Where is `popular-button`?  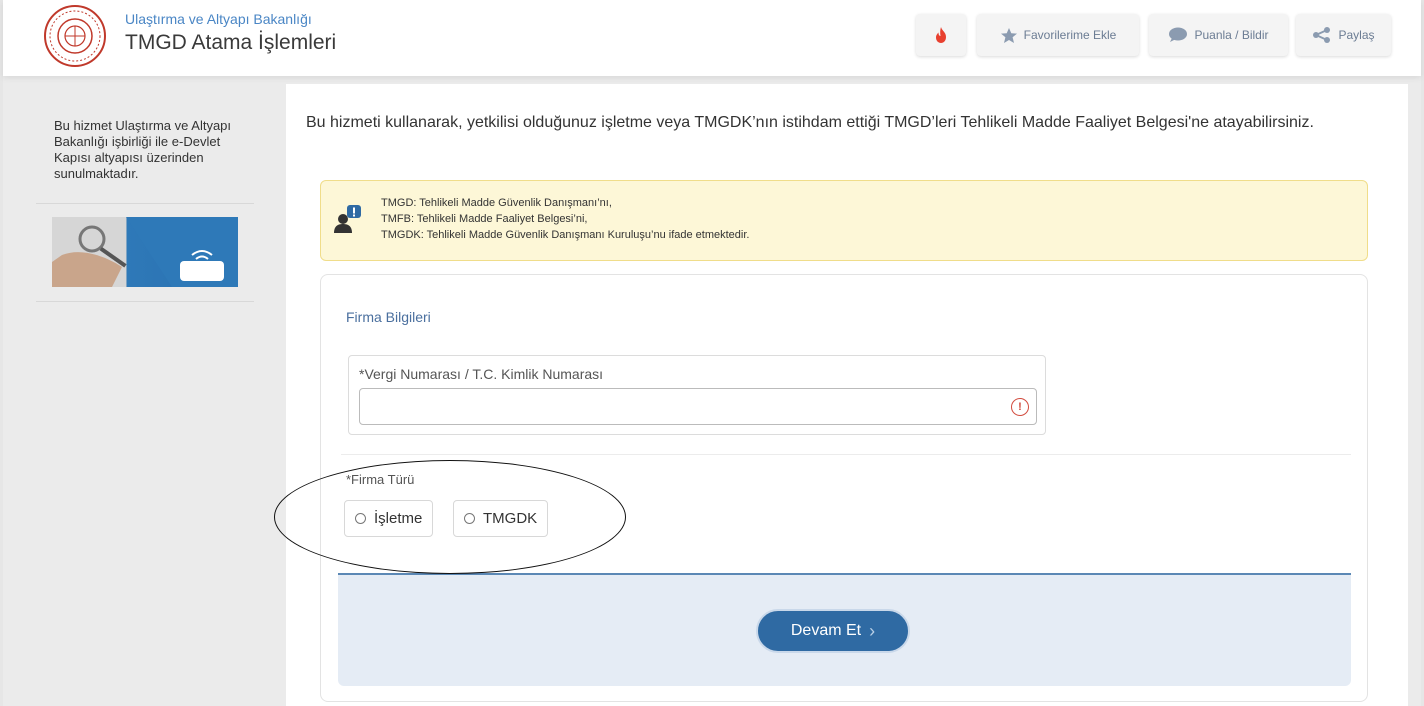 popular-button is located at coordinates (941, 35).